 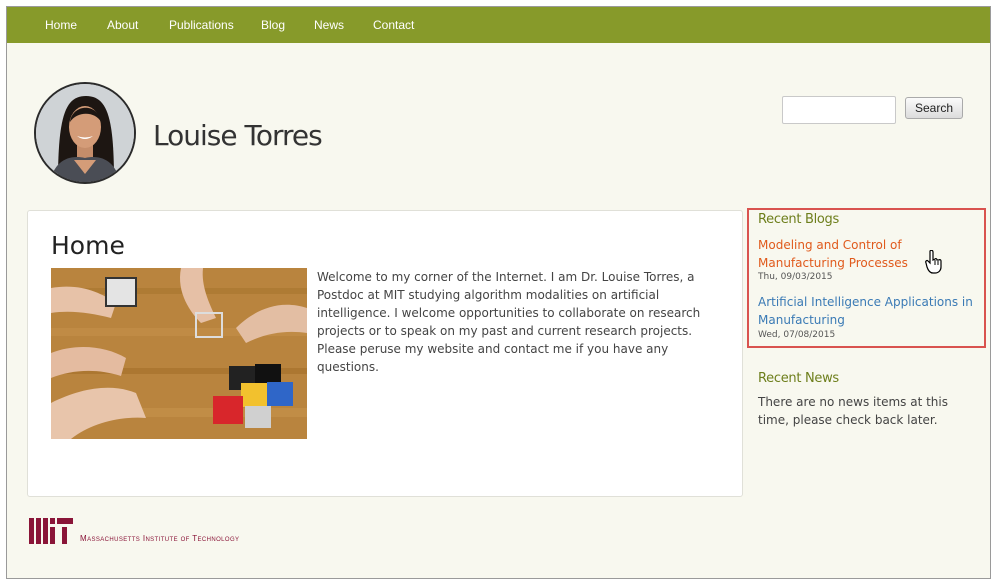 What do you see at coordinates (393, 25) in the screenshot?
I see `nav-contact: Contact` at bounding box center [393, 25].